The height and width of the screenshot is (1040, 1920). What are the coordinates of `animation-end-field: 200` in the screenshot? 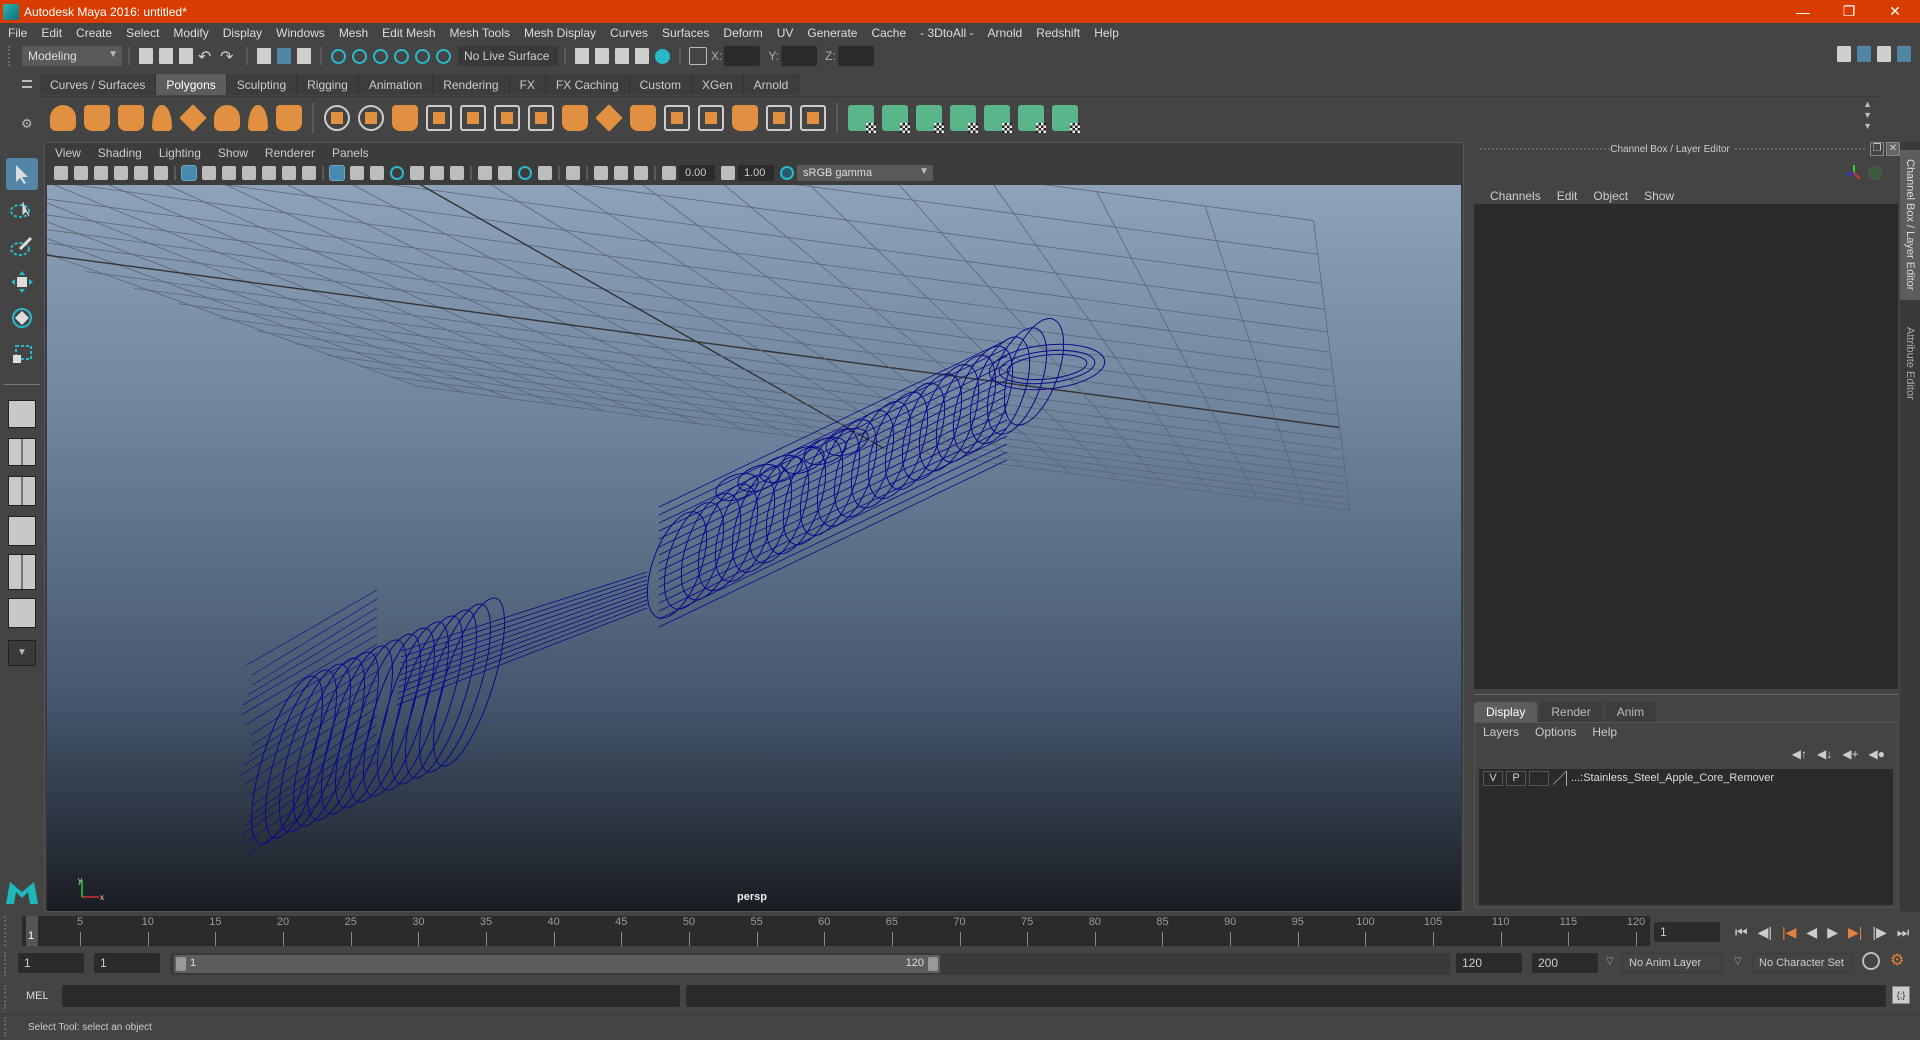 It's located at (1565, 963).